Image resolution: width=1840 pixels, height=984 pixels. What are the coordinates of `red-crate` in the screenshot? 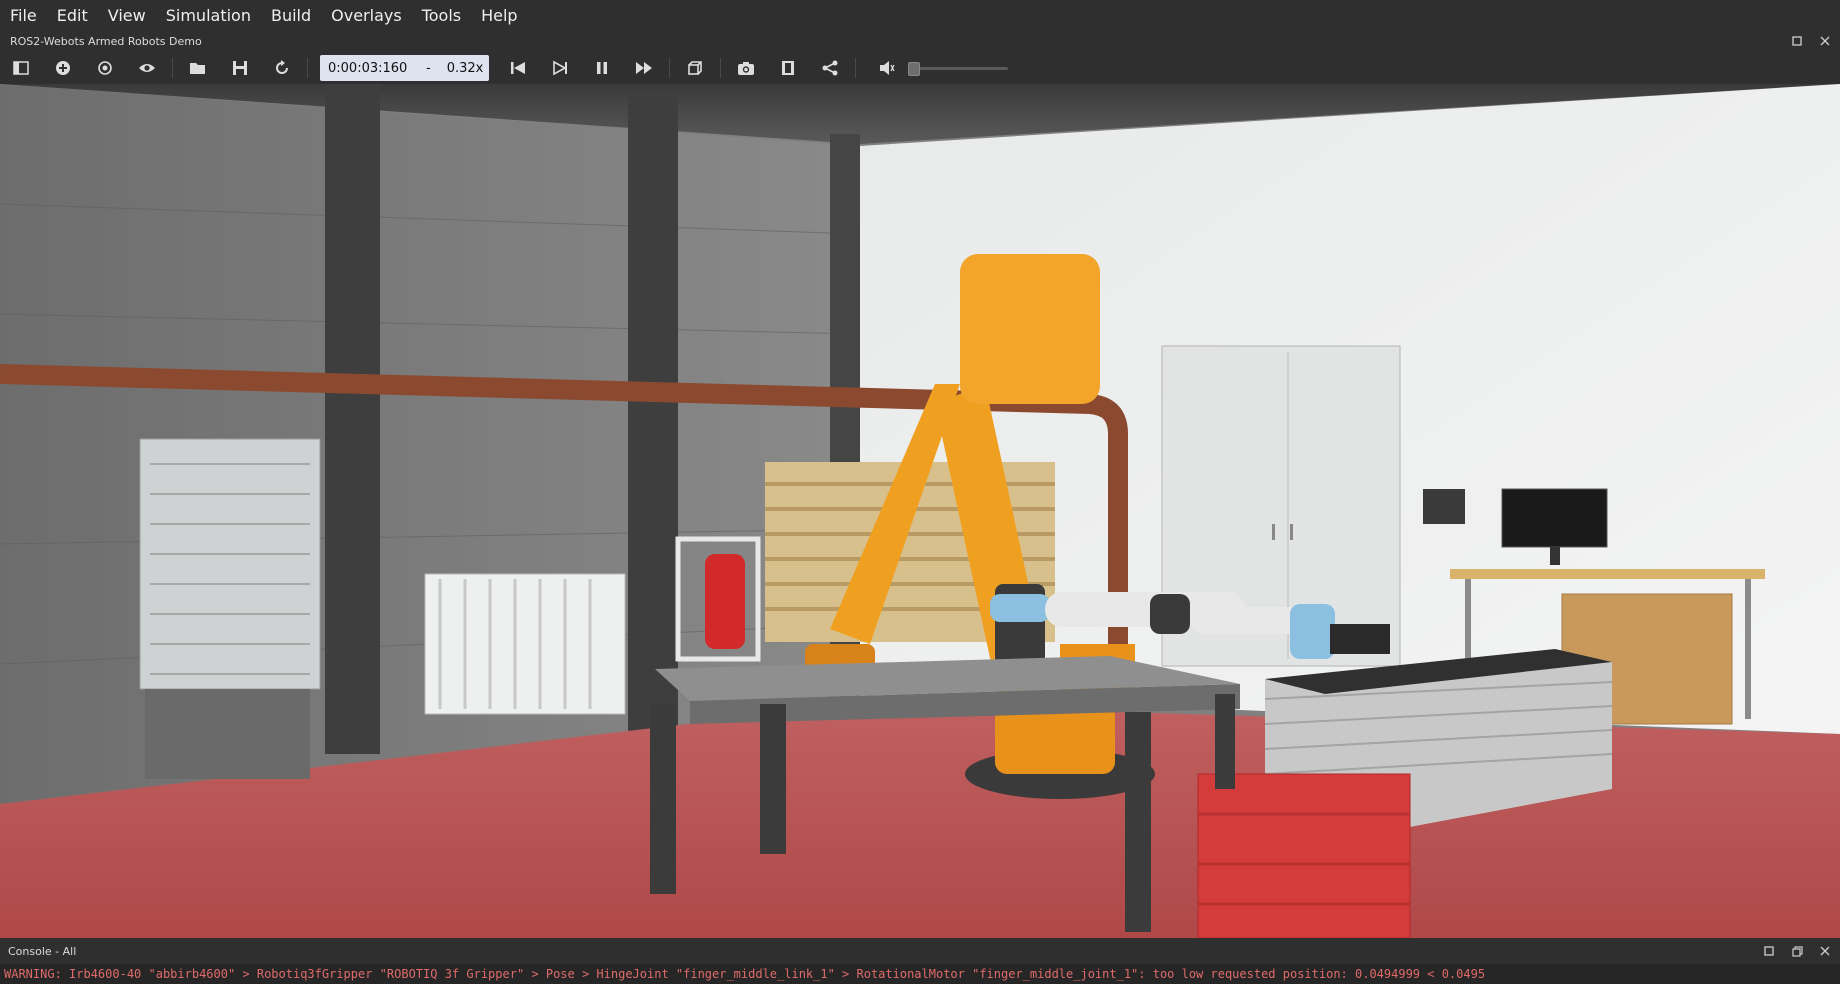 It's located at (1304, 855).